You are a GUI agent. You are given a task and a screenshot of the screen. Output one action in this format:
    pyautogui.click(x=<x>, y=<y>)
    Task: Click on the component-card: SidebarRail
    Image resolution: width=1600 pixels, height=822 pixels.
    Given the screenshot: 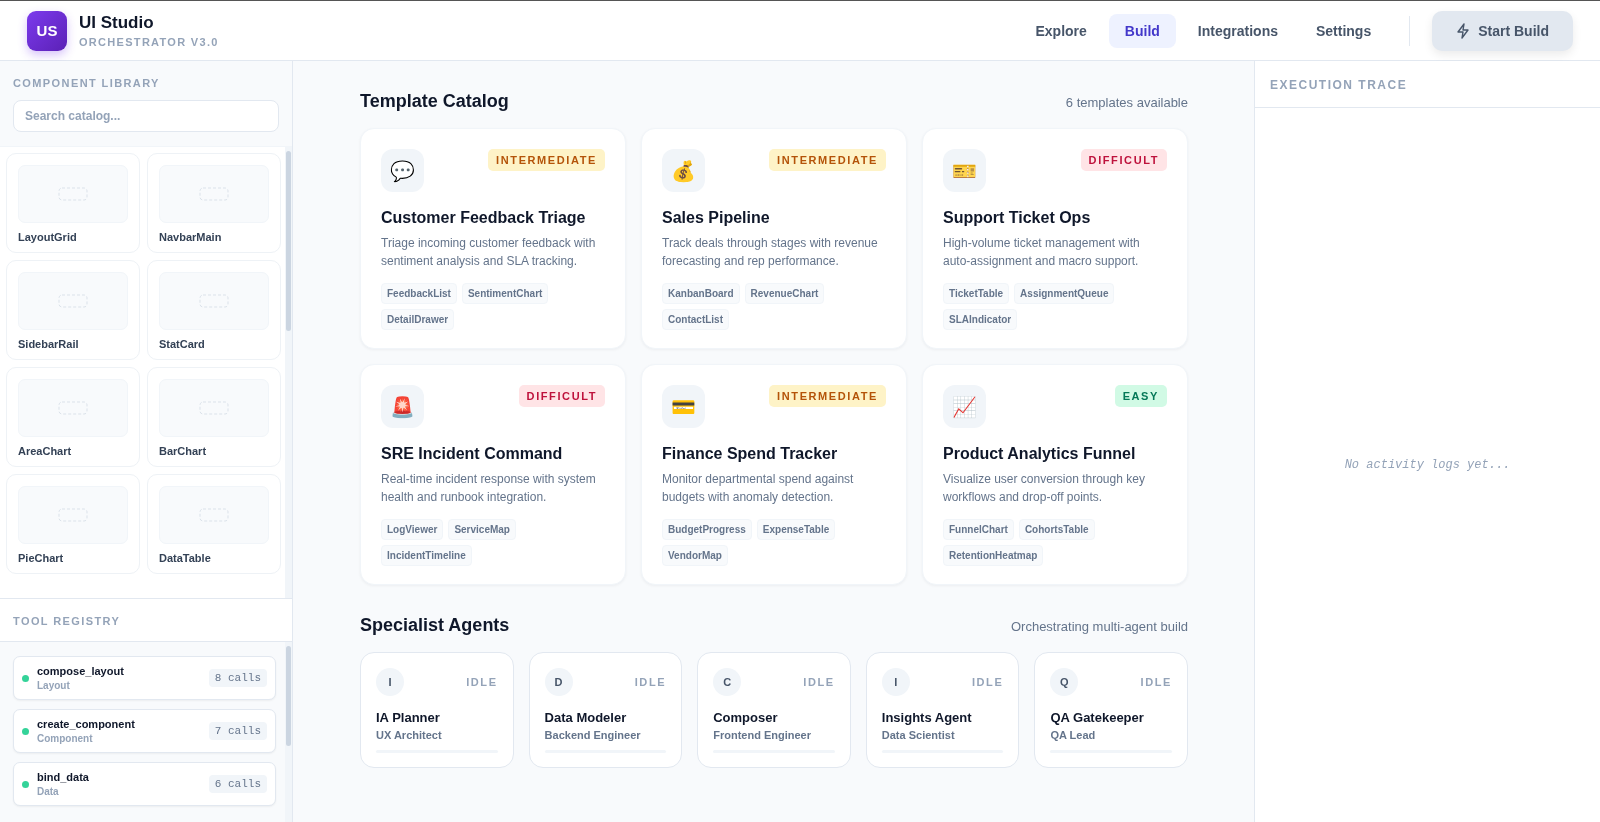 What is the action you would take?
    pyautogui.click(x=73, y=310)
    